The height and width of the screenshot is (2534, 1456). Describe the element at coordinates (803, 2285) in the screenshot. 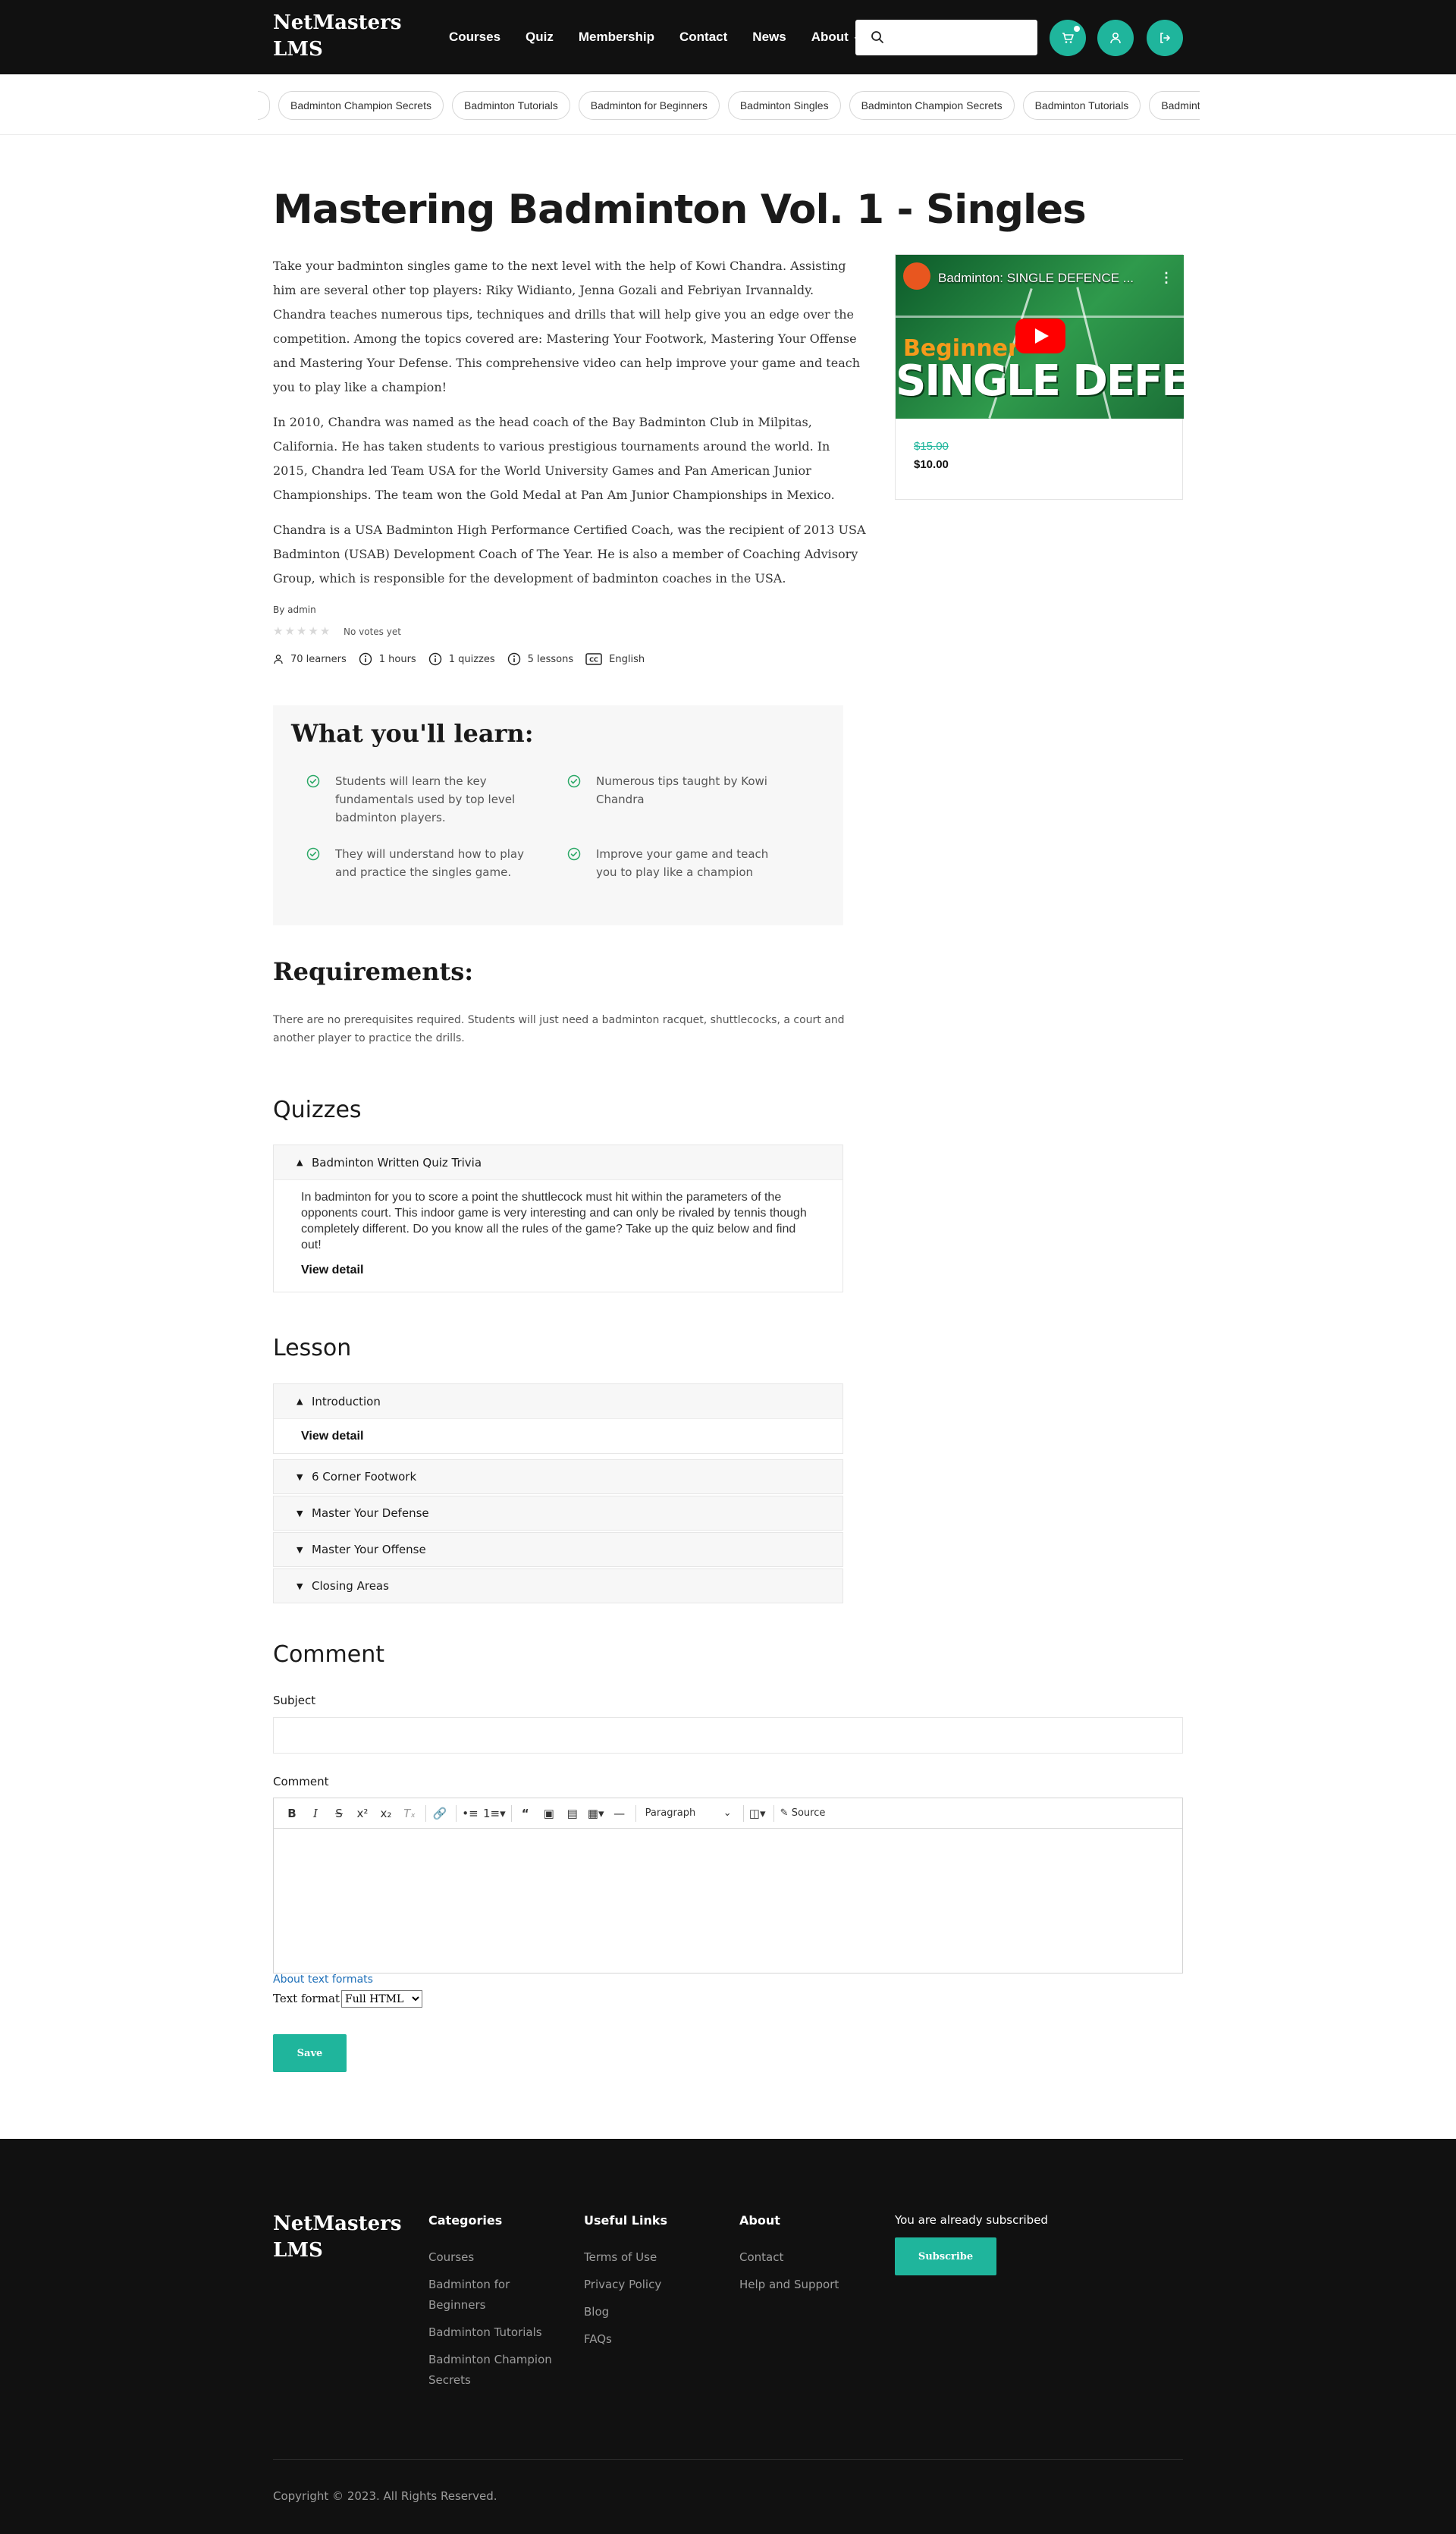

I see `footer-link: Help and Support` at that location.